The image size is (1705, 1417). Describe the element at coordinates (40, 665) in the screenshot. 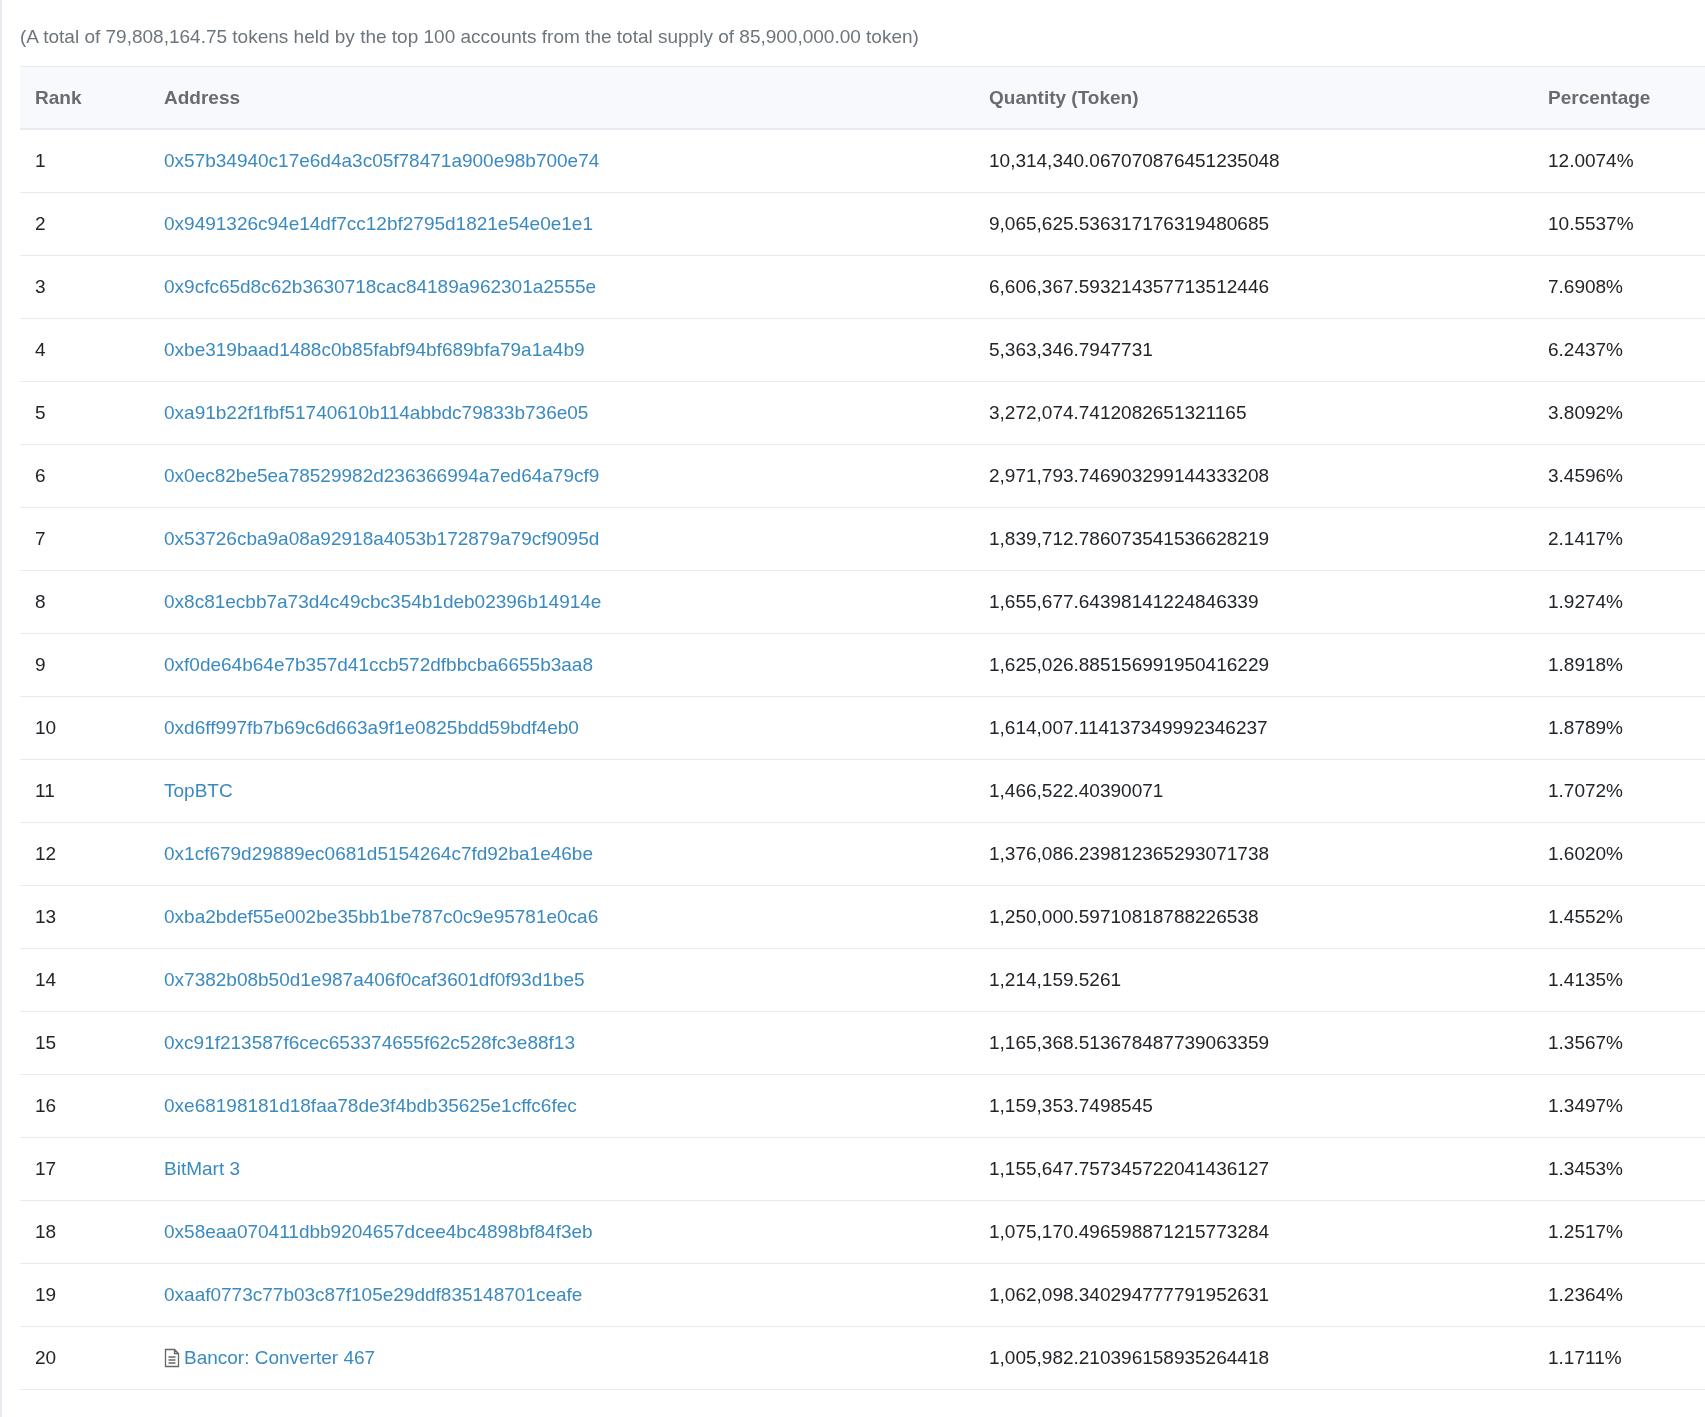

I see `rank-cell-text: 9` at that location.